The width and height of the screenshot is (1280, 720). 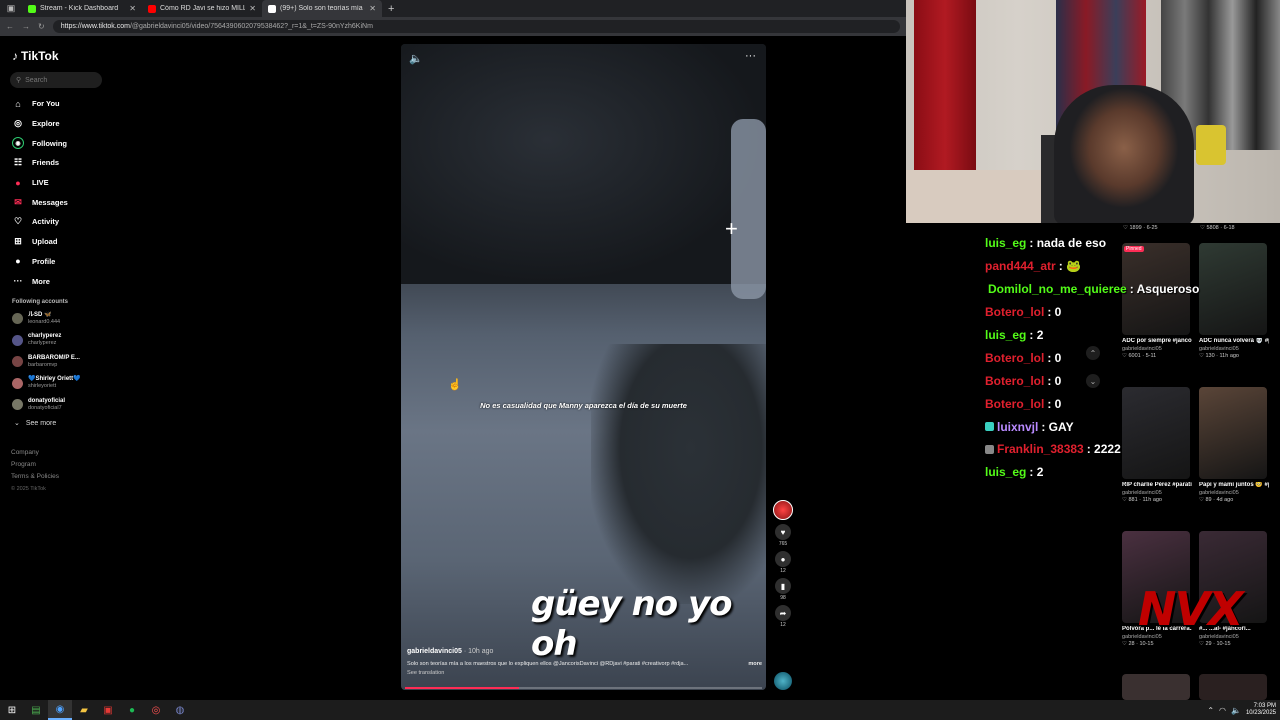 I want to click on chat-message: Domilol_no_me_quieree: Asqueroso, so click(x=1092, y=289).